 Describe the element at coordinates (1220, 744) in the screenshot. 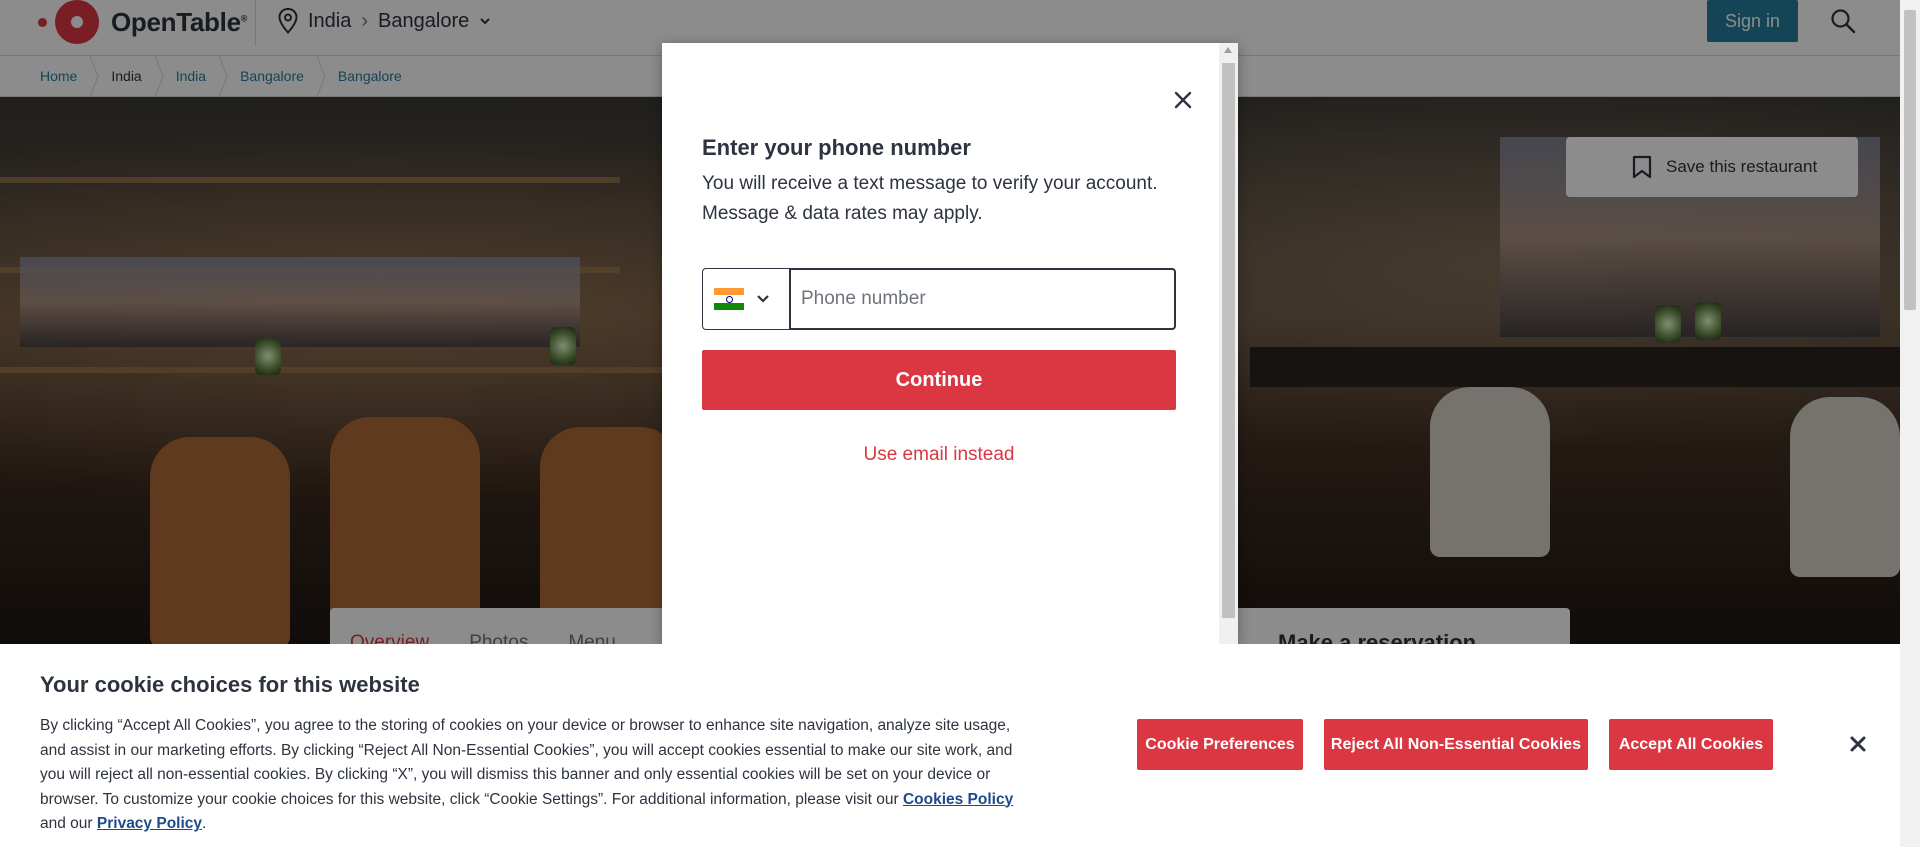

I see `cookie-preferences-button: Cookie Preferences` at that location.